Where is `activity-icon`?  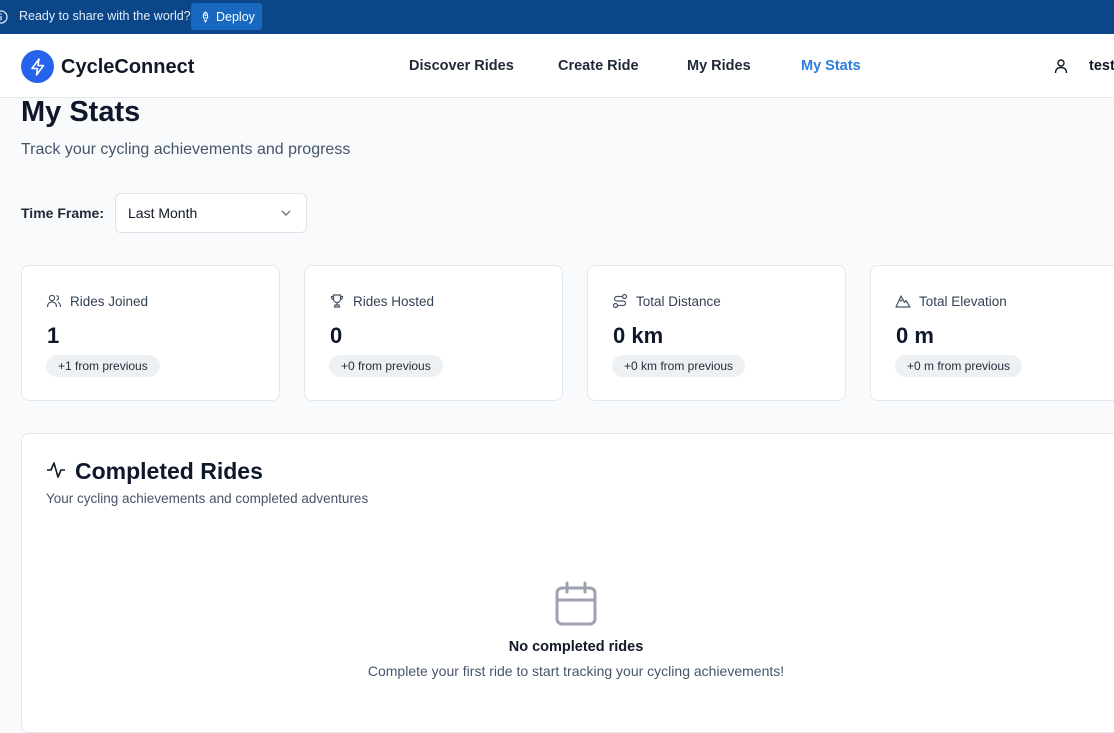 activity-icon is located at coordinates (56, 470).